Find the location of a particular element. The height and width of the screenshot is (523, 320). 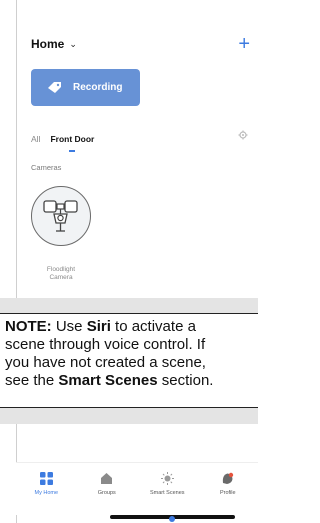

sun-icon is located at coordinates (167, 478).